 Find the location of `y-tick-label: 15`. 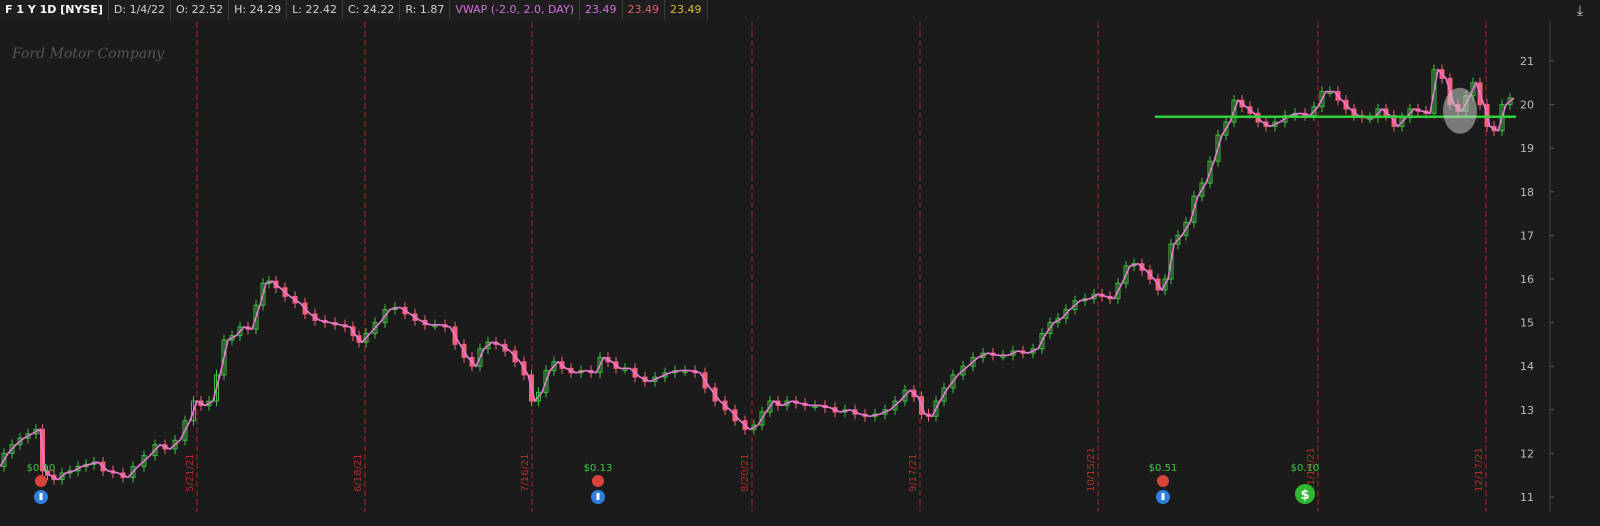

y-tick-label: 15 is located at coordinates (1527, 323).